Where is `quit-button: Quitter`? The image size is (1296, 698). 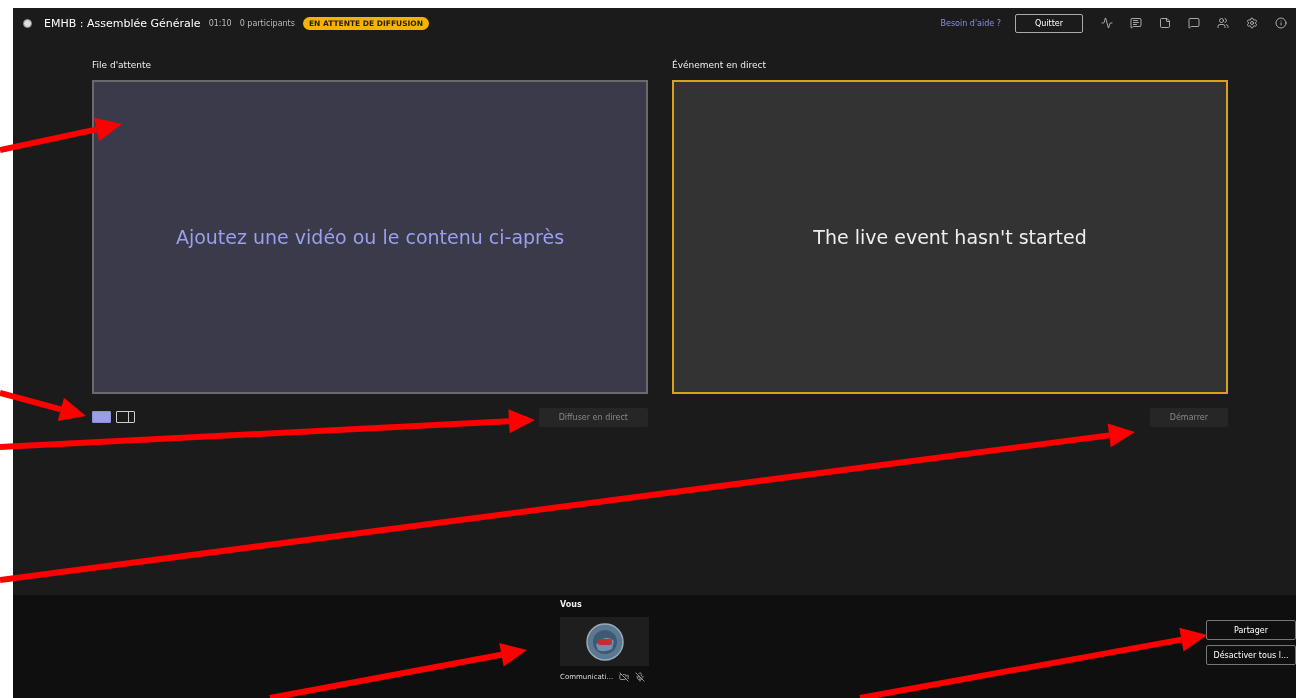
quit-button: Quitter is located at coordinates (1049, 23).